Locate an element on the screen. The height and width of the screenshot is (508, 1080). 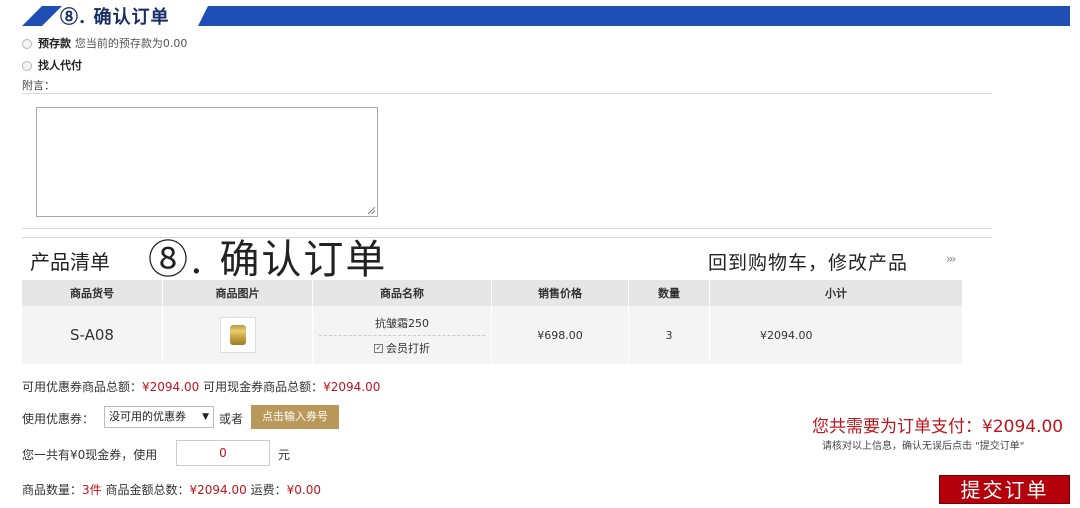
product-name: 抗皱霜250 is located at coordinates (402, 325).